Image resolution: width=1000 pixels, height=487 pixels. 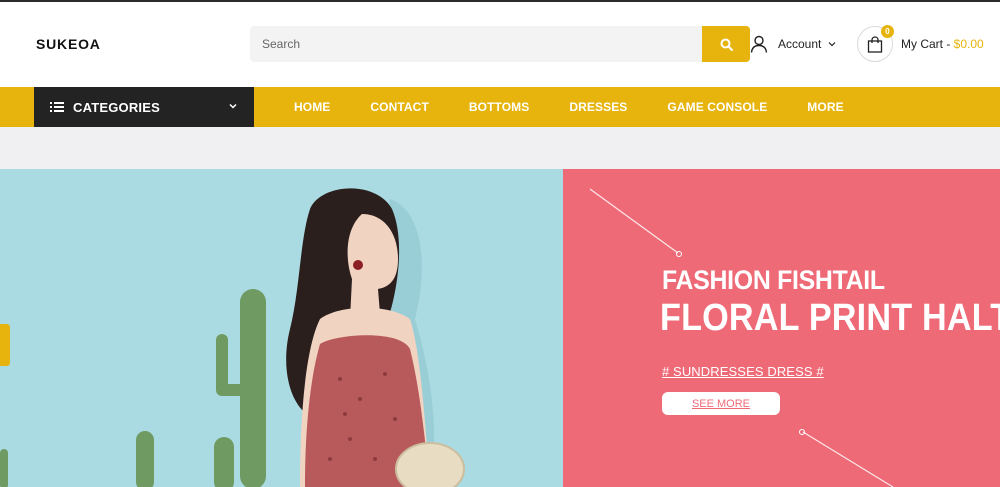 I want to click on hero-title-line2: FLORAL PRINT HALTER, so click(x=830, y=318).